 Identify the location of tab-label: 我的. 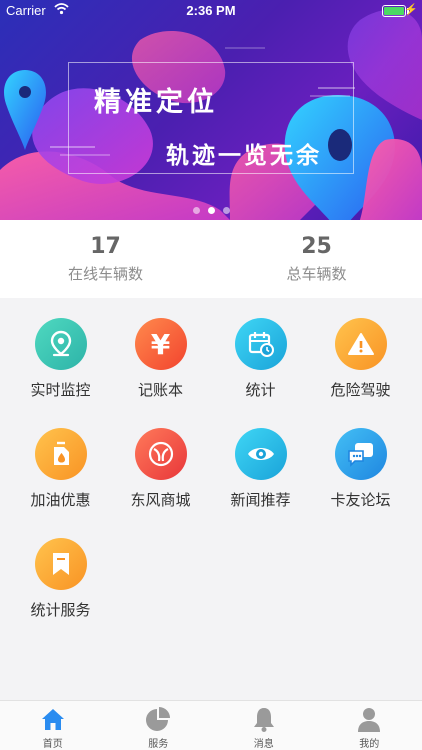
(369, 744).